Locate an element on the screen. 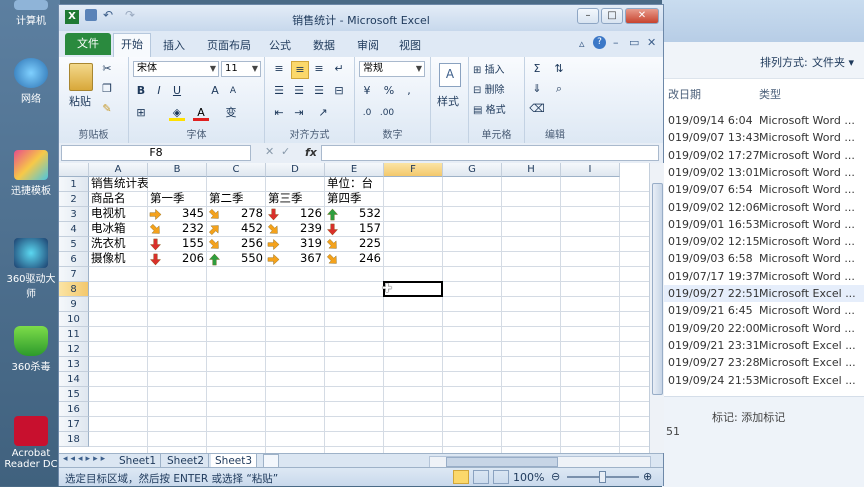 The width and height of the screenshot is (864, 487). page-break-view-icon is located at coordinates (501, 477).